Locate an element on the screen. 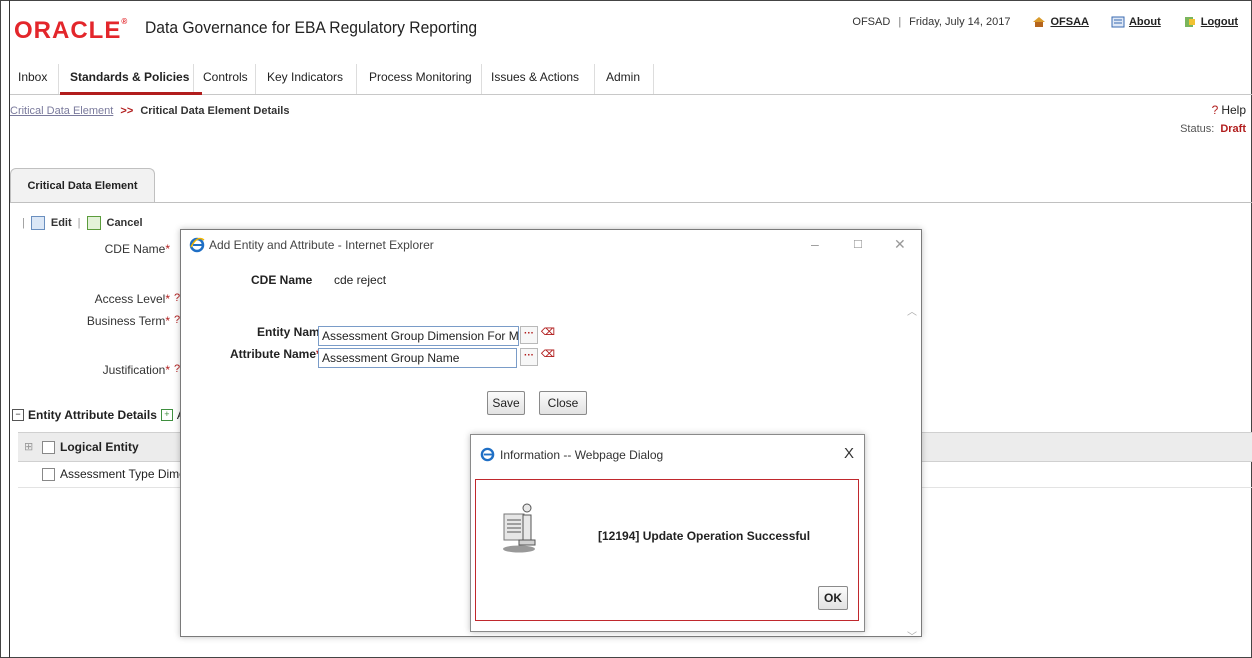  tab-standards-policies: Standards & Policies is located at coordinates (129, 77).